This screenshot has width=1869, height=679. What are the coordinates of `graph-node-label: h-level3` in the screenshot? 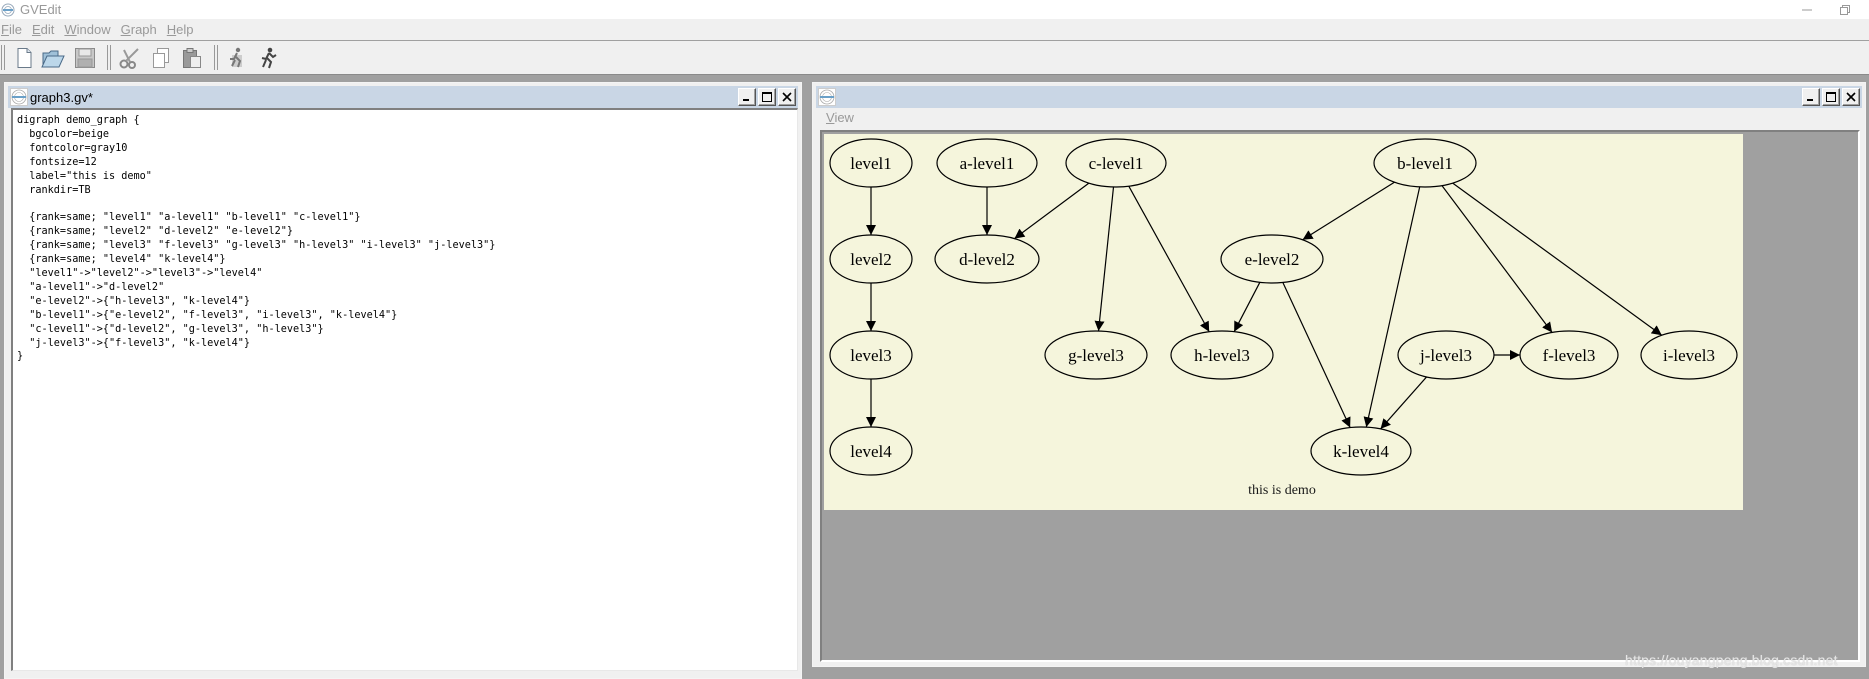 It's located at (1222, 355).